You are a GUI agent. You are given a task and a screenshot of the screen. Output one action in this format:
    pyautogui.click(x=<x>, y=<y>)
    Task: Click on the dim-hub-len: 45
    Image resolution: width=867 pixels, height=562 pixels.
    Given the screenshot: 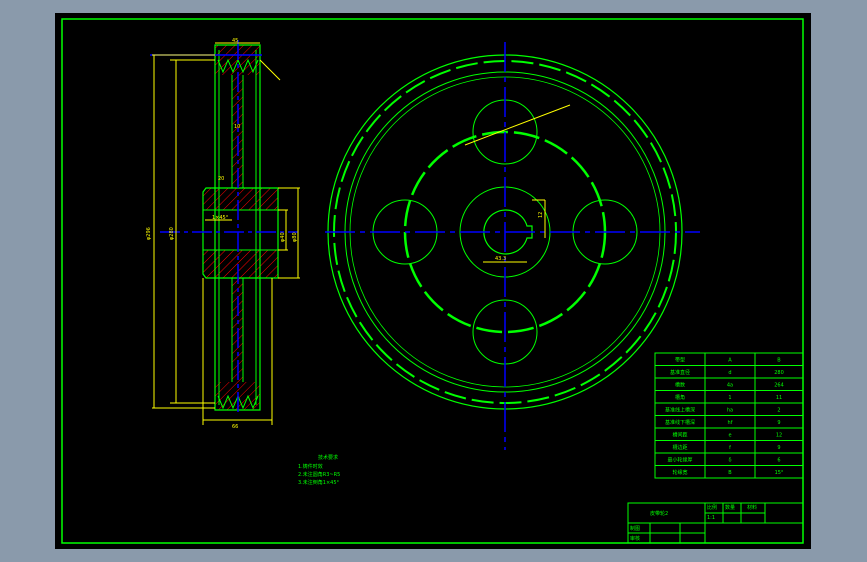 What is the action you would take?
    pyautogui.click(x=235, y=41)
    